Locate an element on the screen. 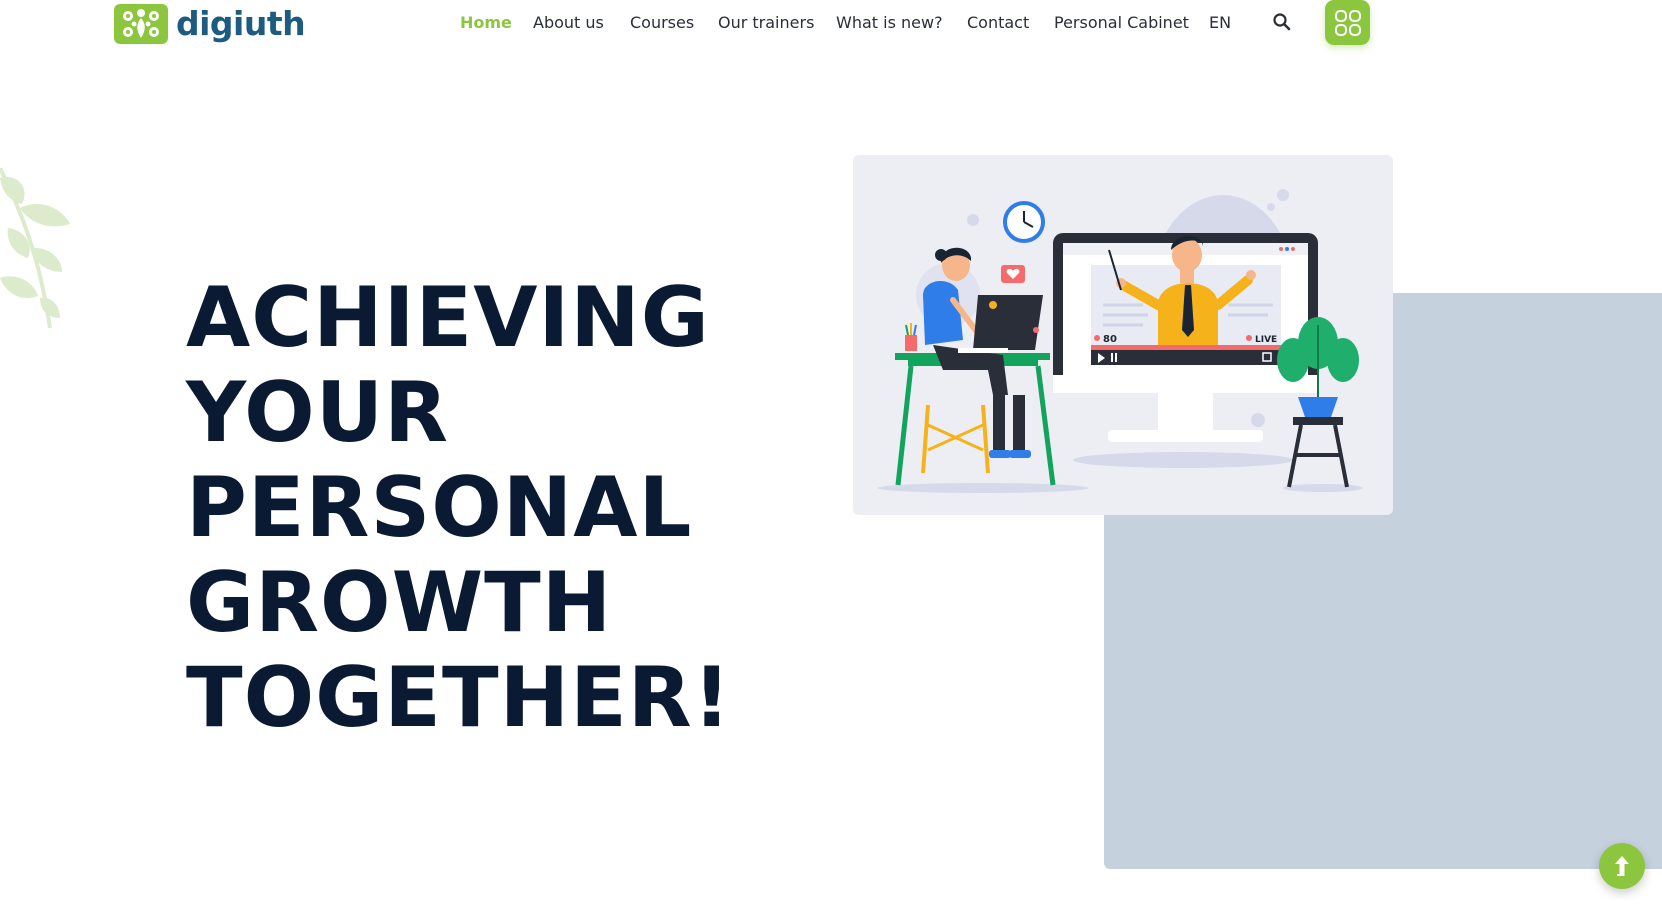 The height and width of the screenshot is (914, 1662). hero-title-line: GROWTH is located at coordinates (399, 602).